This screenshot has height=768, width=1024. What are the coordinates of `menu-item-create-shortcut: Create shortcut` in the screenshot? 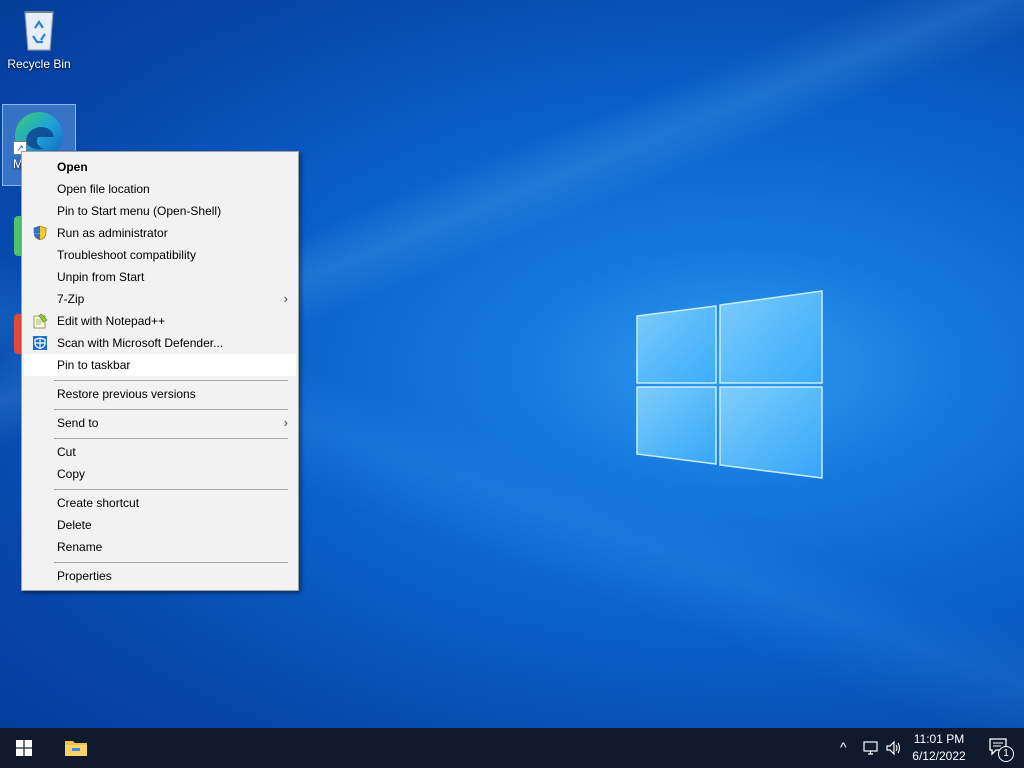 It's located at (160, 503).